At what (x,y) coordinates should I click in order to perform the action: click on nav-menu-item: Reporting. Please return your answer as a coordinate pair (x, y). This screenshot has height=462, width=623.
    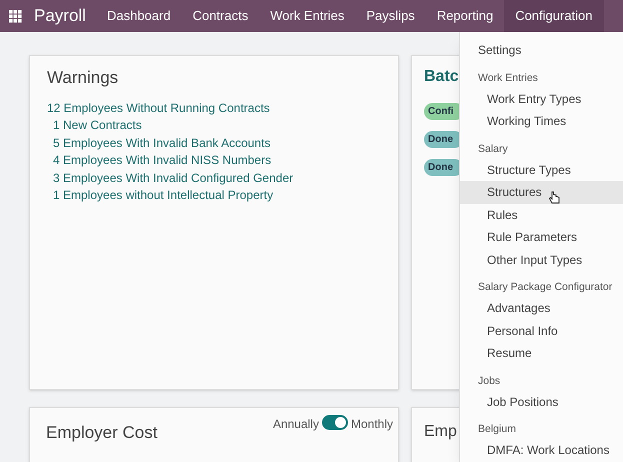
    Looking at the image, I should click on (465, 16).